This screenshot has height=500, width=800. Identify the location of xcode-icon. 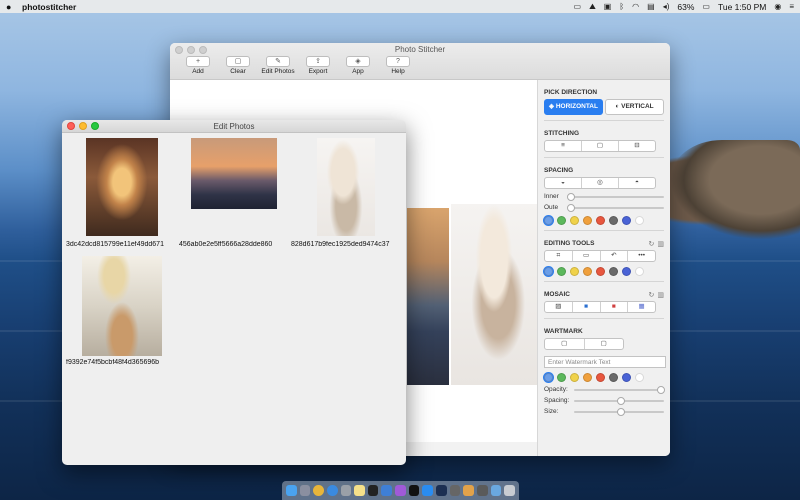
(387, 490).